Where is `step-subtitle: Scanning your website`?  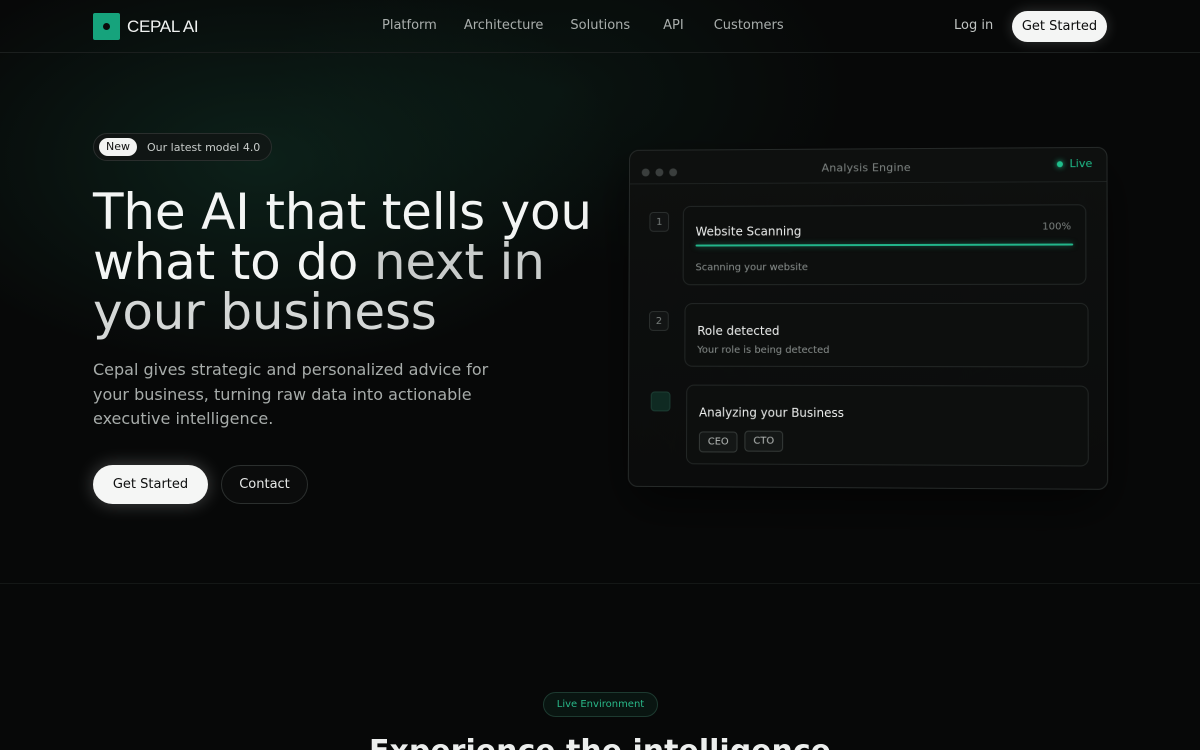
step-subtitle: Scanning your website is located at coordinates (752, 268).